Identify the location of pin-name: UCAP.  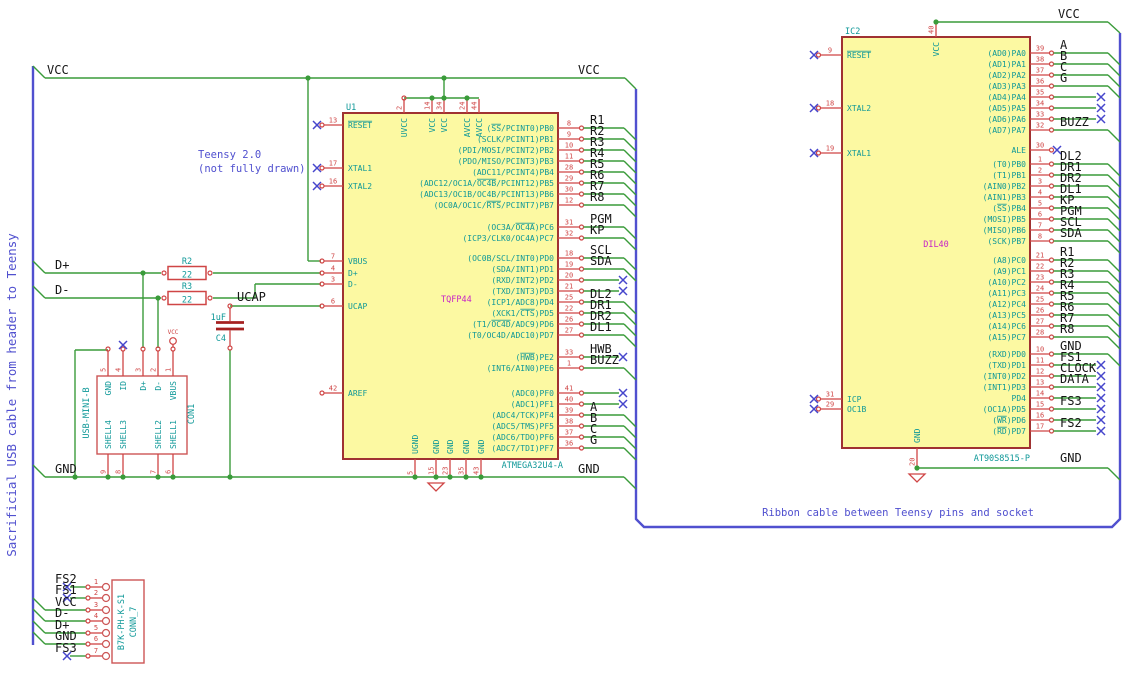
(357, 306).